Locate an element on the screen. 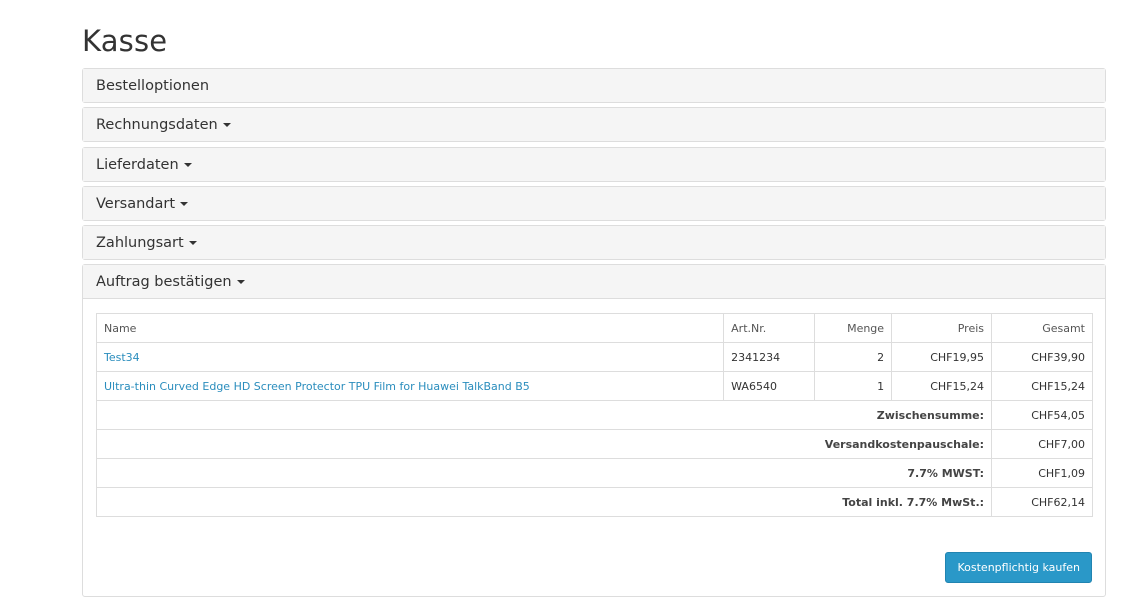  summary-row-vat: 7.7% MWST: CHF1,09 is located at coordinates (594, 473).